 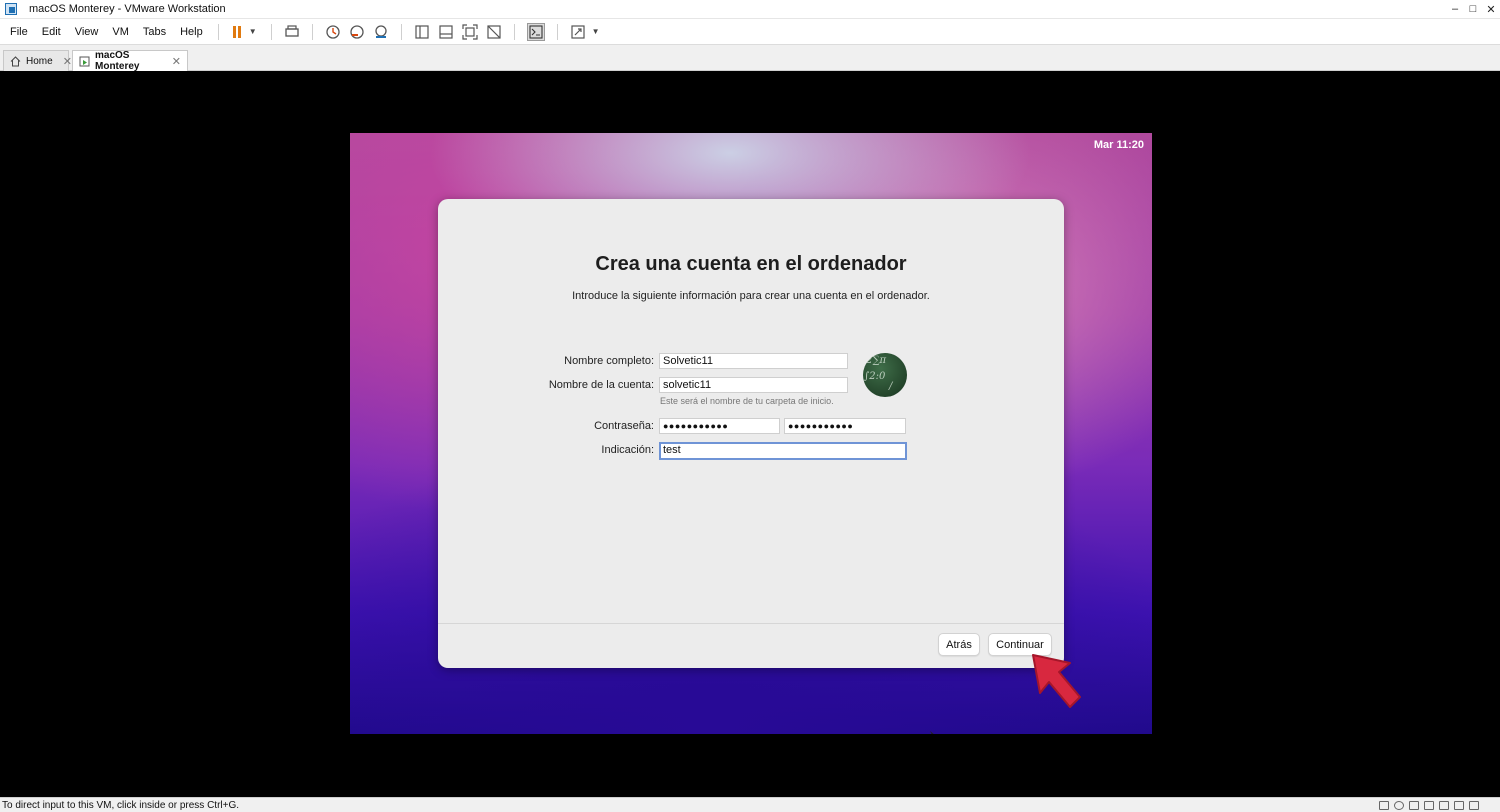 I want to click on tab-home-close-icon: ✕, so click(x=67, y=61).